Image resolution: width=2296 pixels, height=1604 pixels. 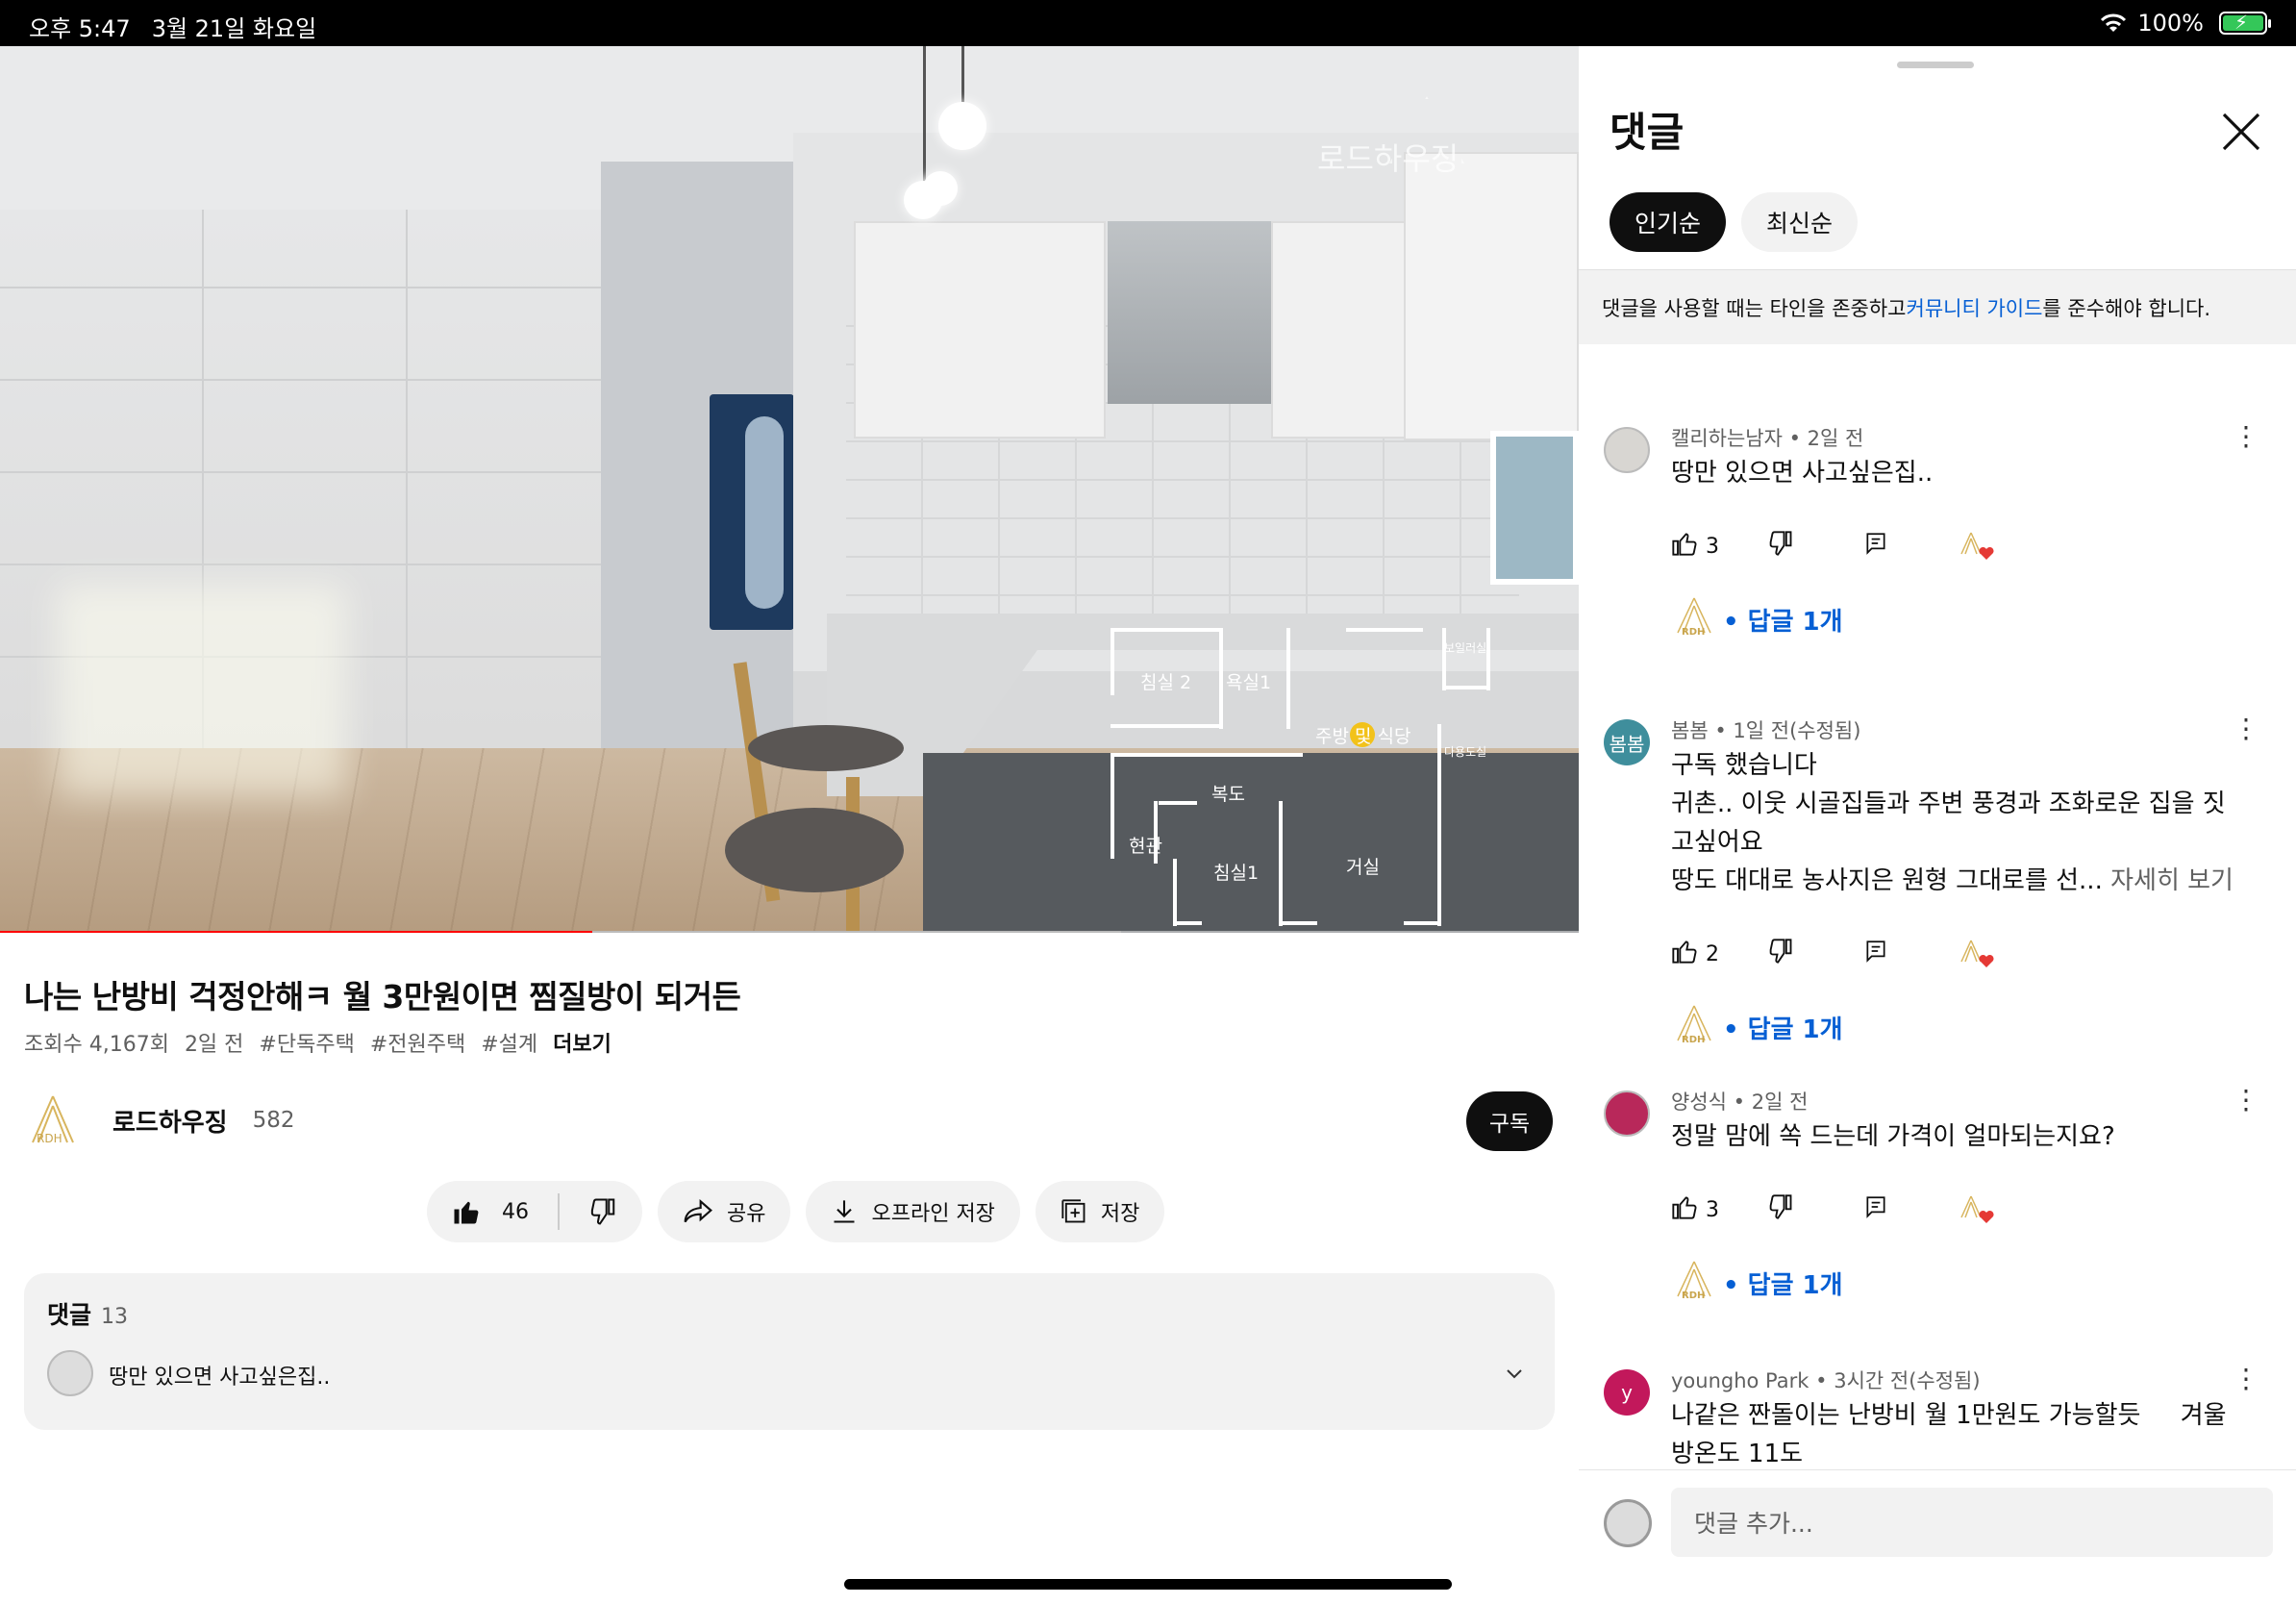 What do you see at coordinates (1647, 132) in the screenshot?
I see `panel-title: 댓글` at bounding box center [1647, 132].